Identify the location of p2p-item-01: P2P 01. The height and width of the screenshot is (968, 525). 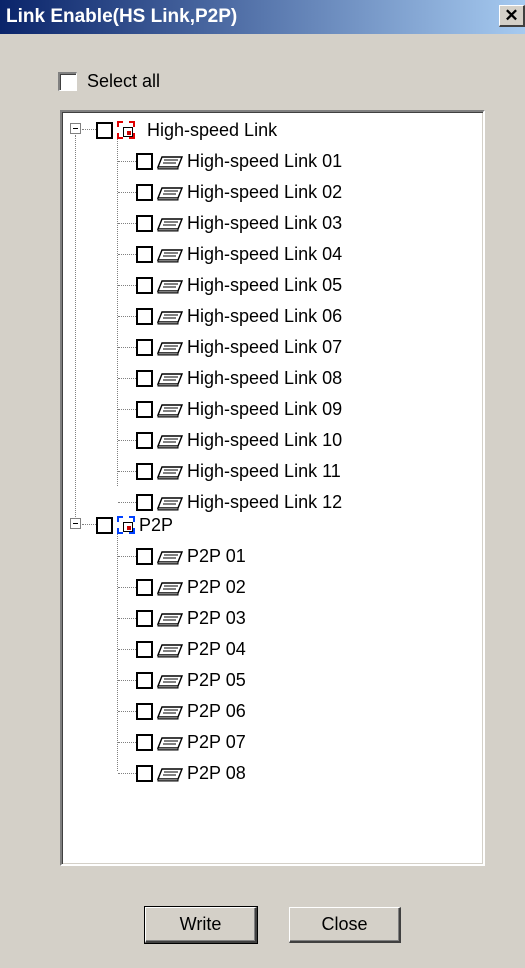
(191, 556).